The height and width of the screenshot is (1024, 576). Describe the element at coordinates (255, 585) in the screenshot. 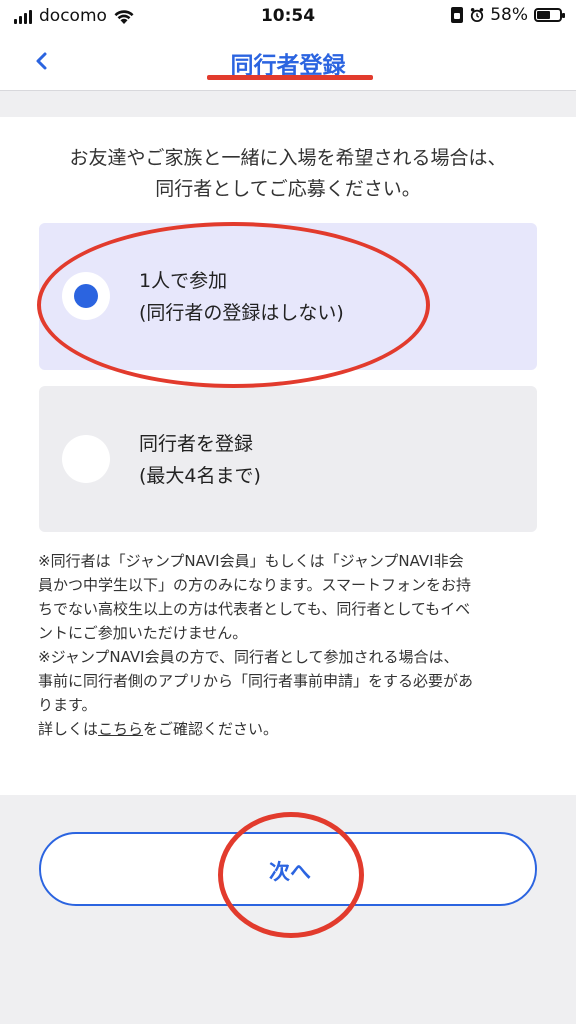

I see `note-line: 員かつ中学生以下」の方のみになります。スマートフォンをお持` at that location.